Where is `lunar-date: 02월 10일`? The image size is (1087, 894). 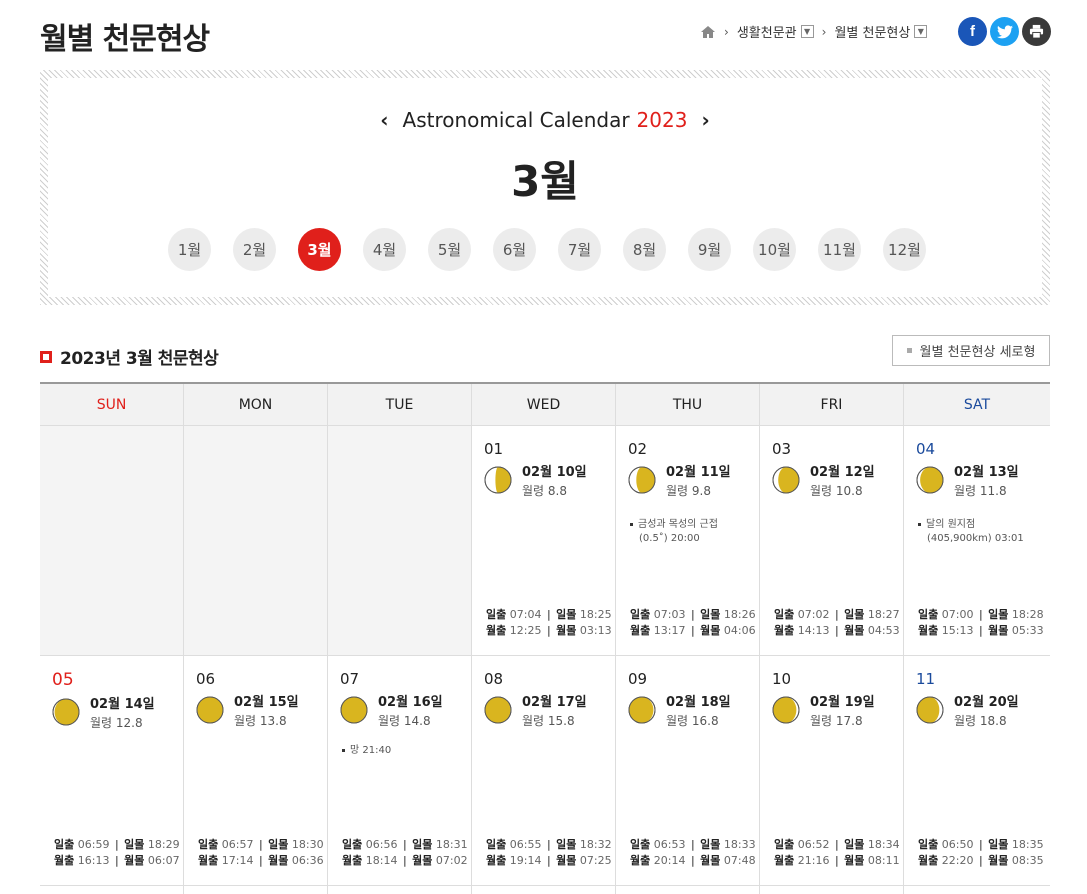 lunar-date: 02월 10일 is located at coordinates (554, 472).